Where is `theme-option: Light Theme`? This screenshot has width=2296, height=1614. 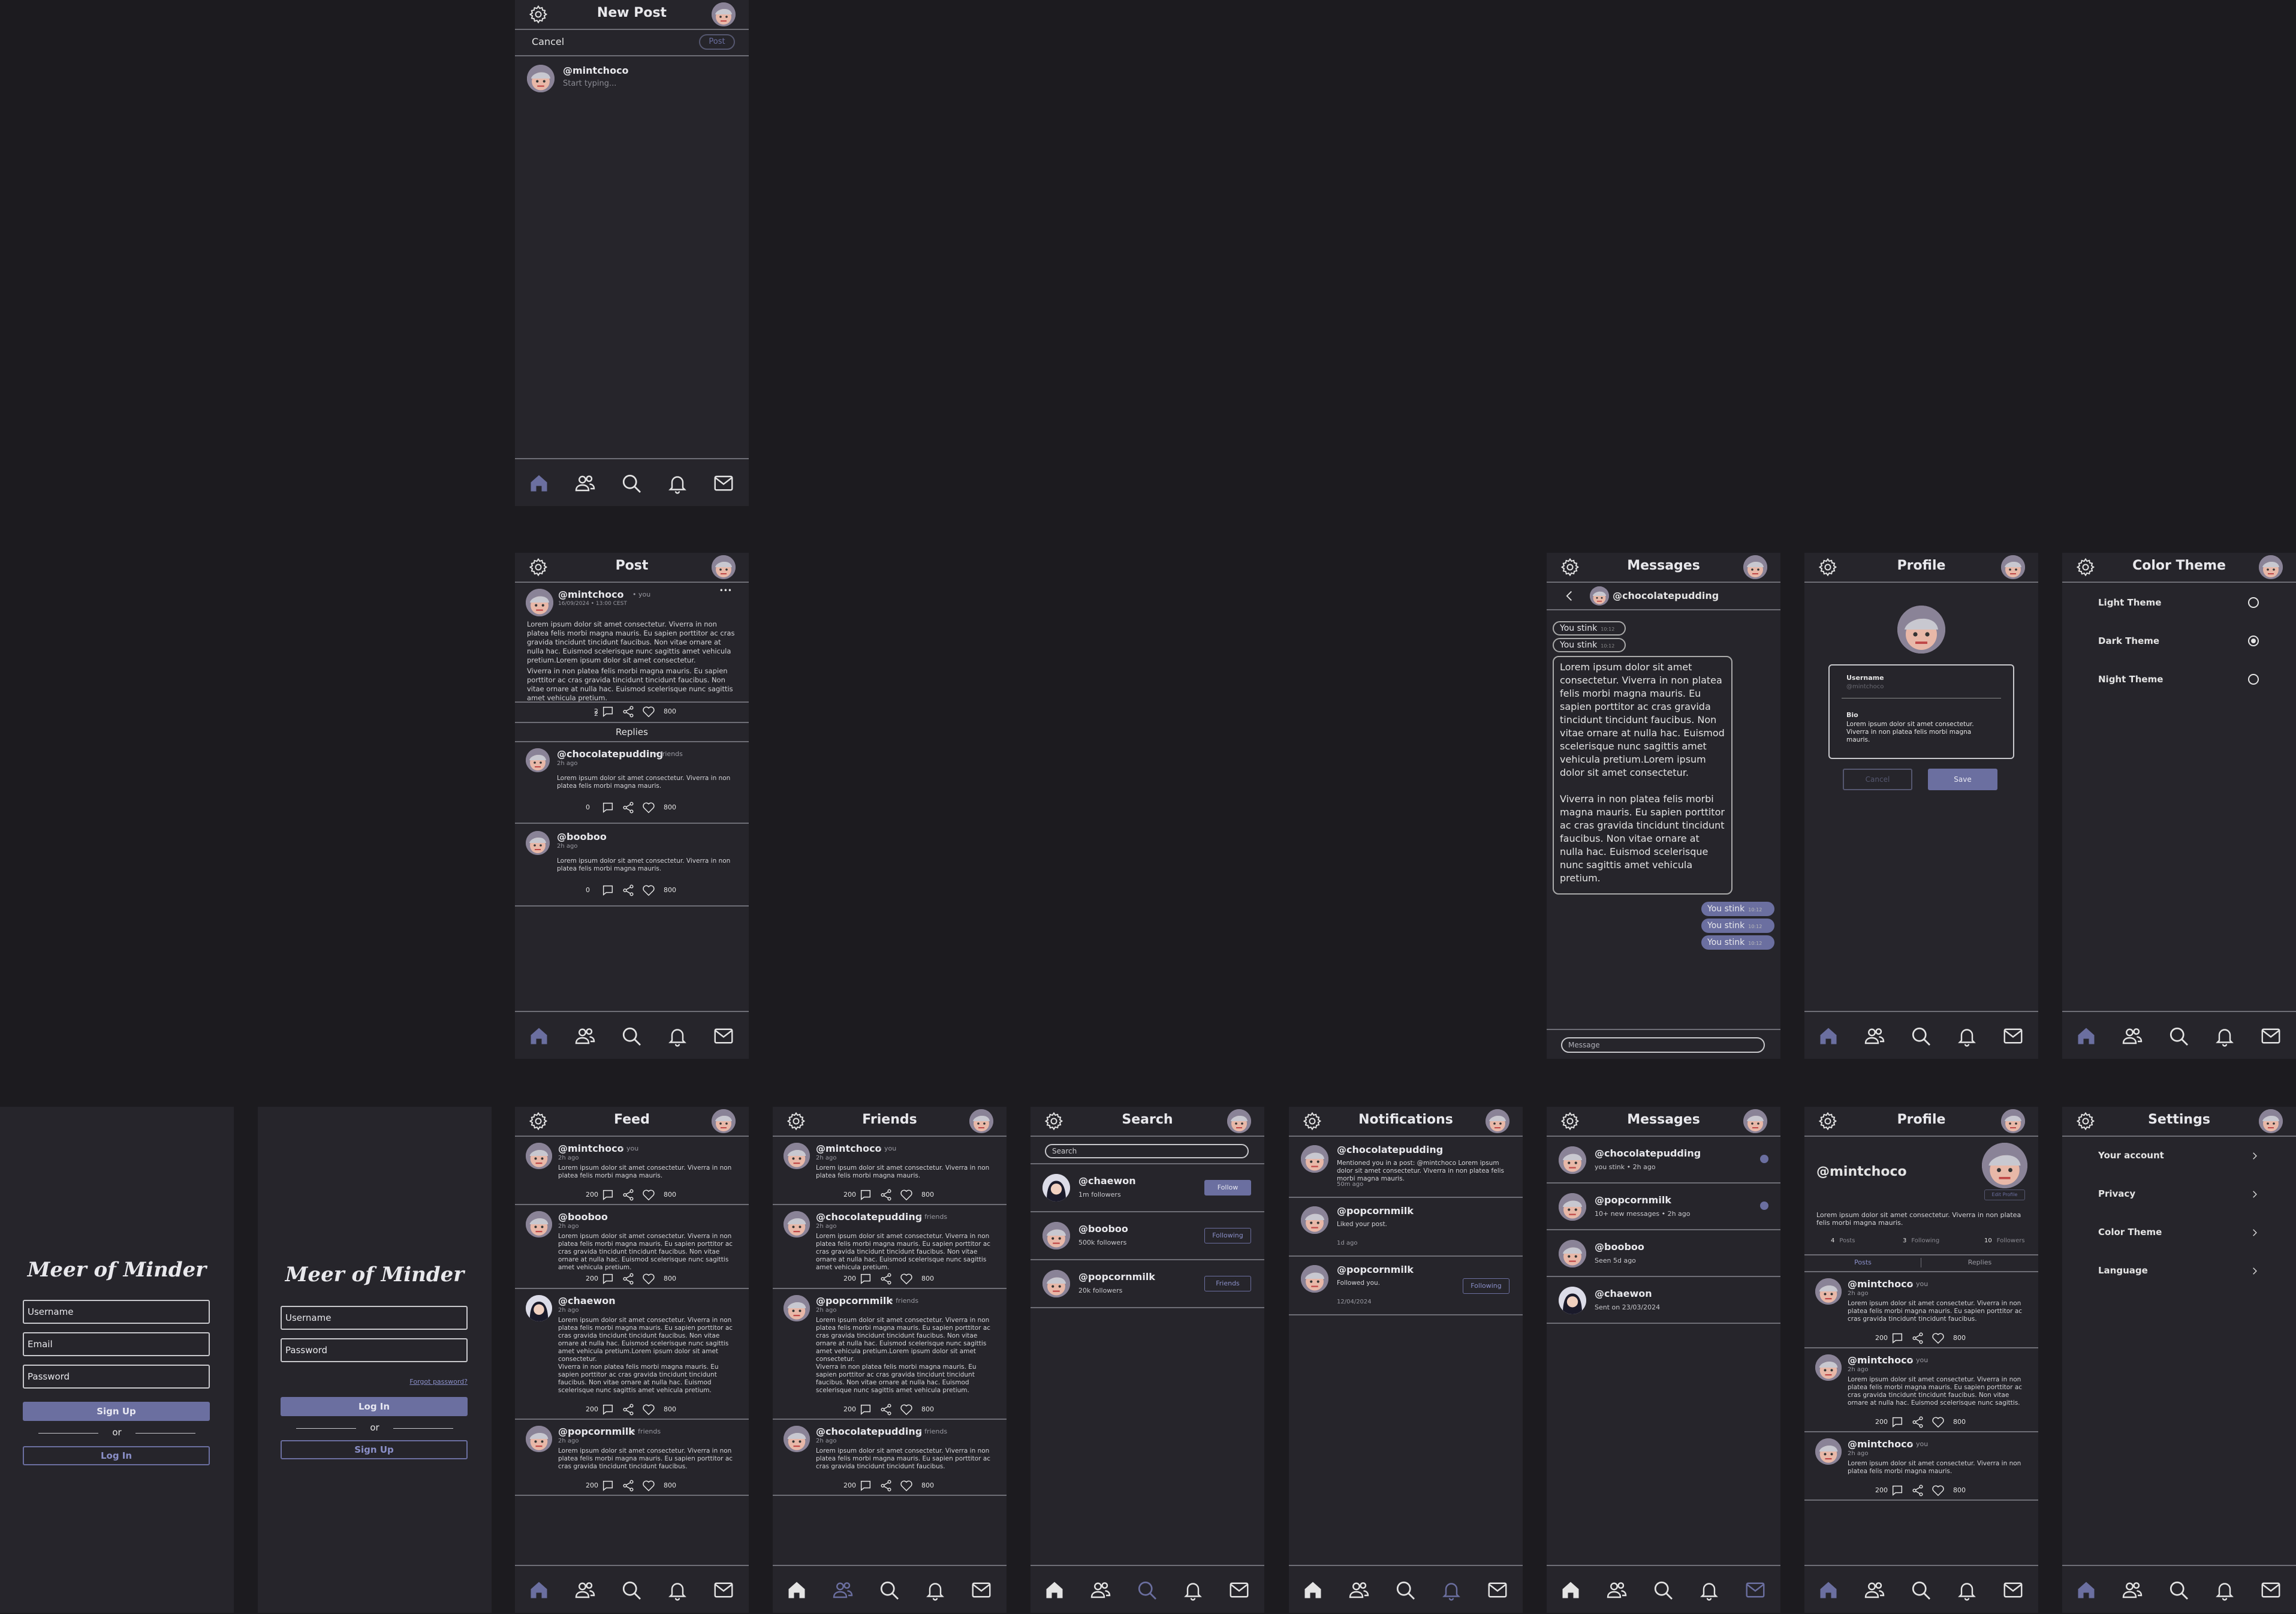 theme-option: Light Theme is located at coordinates (2179, 603).